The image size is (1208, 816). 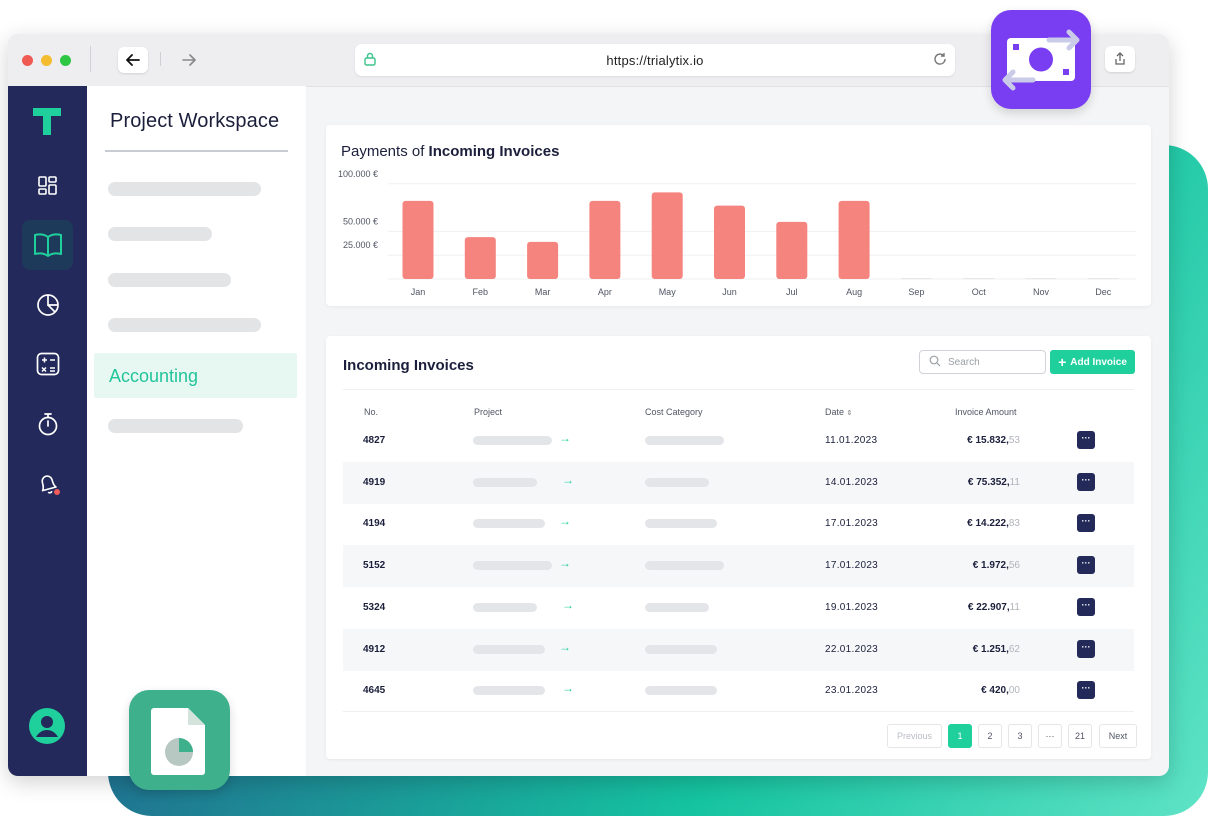 I want to click on forward-button, so click(x=189, y=60).